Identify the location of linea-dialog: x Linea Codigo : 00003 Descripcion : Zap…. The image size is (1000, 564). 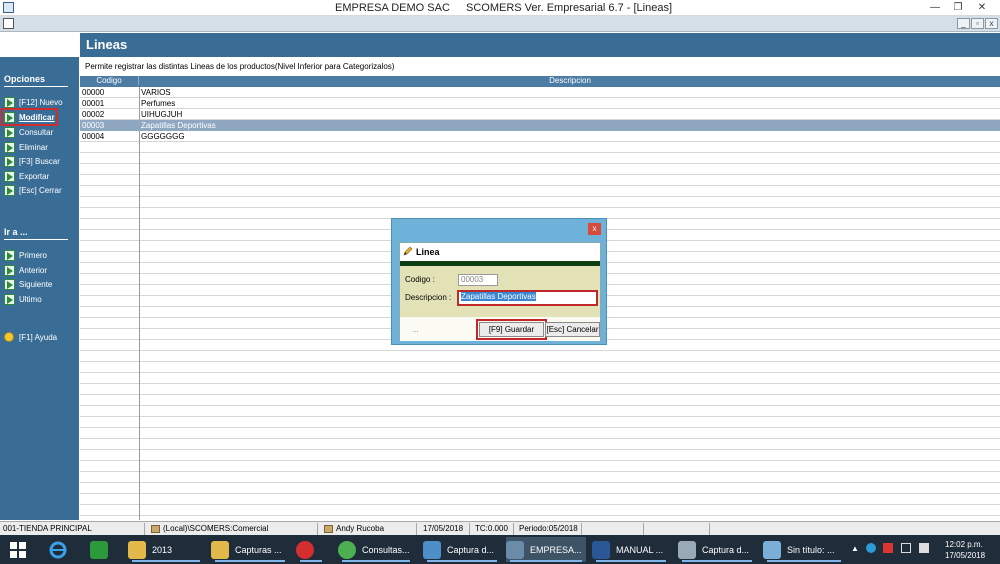
(499, 281).